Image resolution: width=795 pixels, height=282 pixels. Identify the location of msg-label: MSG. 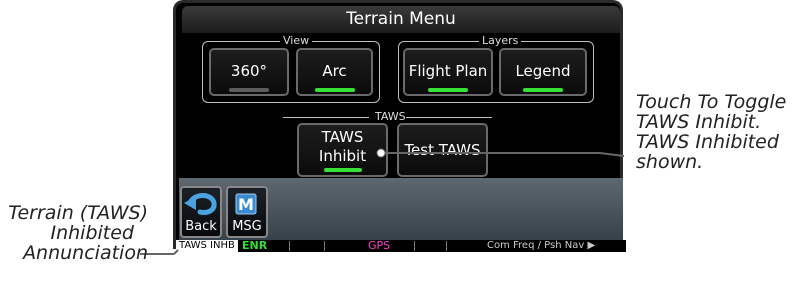
(247, 226).